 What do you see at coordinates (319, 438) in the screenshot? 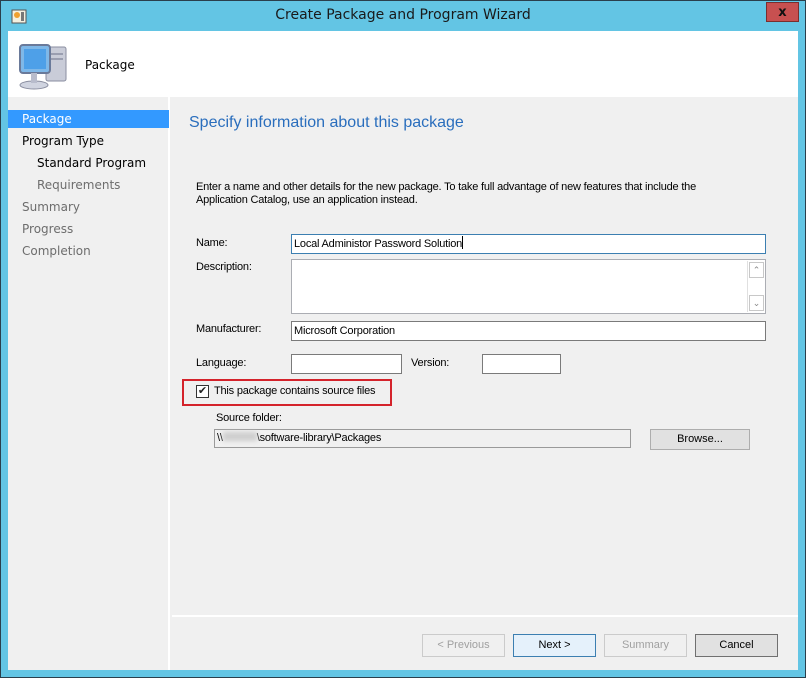
I see `source-folder-path: \software-library\Packages` at bounding box center [319, 438].